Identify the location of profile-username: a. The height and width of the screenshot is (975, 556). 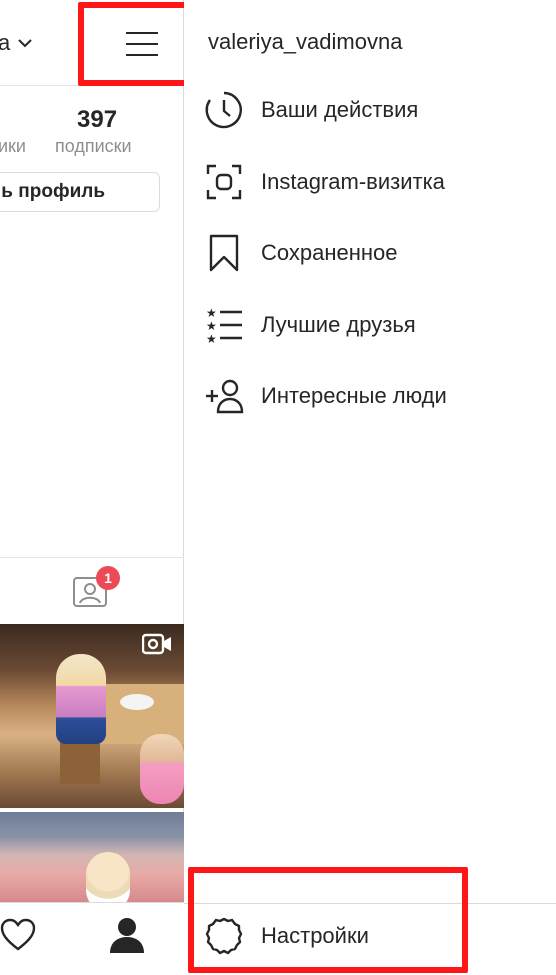
(5, 42).